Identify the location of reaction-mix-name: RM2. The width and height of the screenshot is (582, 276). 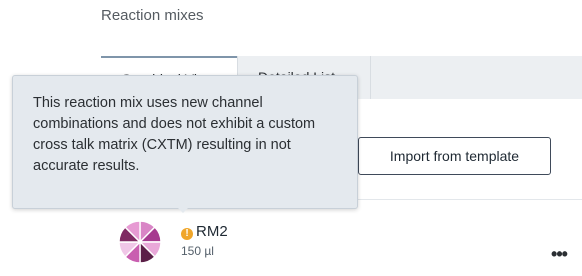
(212, 231).